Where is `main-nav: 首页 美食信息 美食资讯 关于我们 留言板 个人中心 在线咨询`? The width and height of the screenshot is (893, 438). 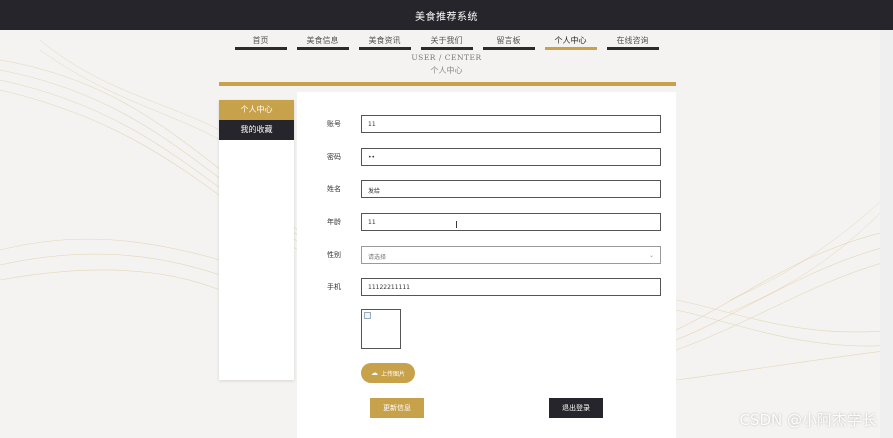
main-nav: 首页 美食信息 美食资讯 关于我们 留言板 个人中心 在线咨询 is located at coordinates (446, 41).